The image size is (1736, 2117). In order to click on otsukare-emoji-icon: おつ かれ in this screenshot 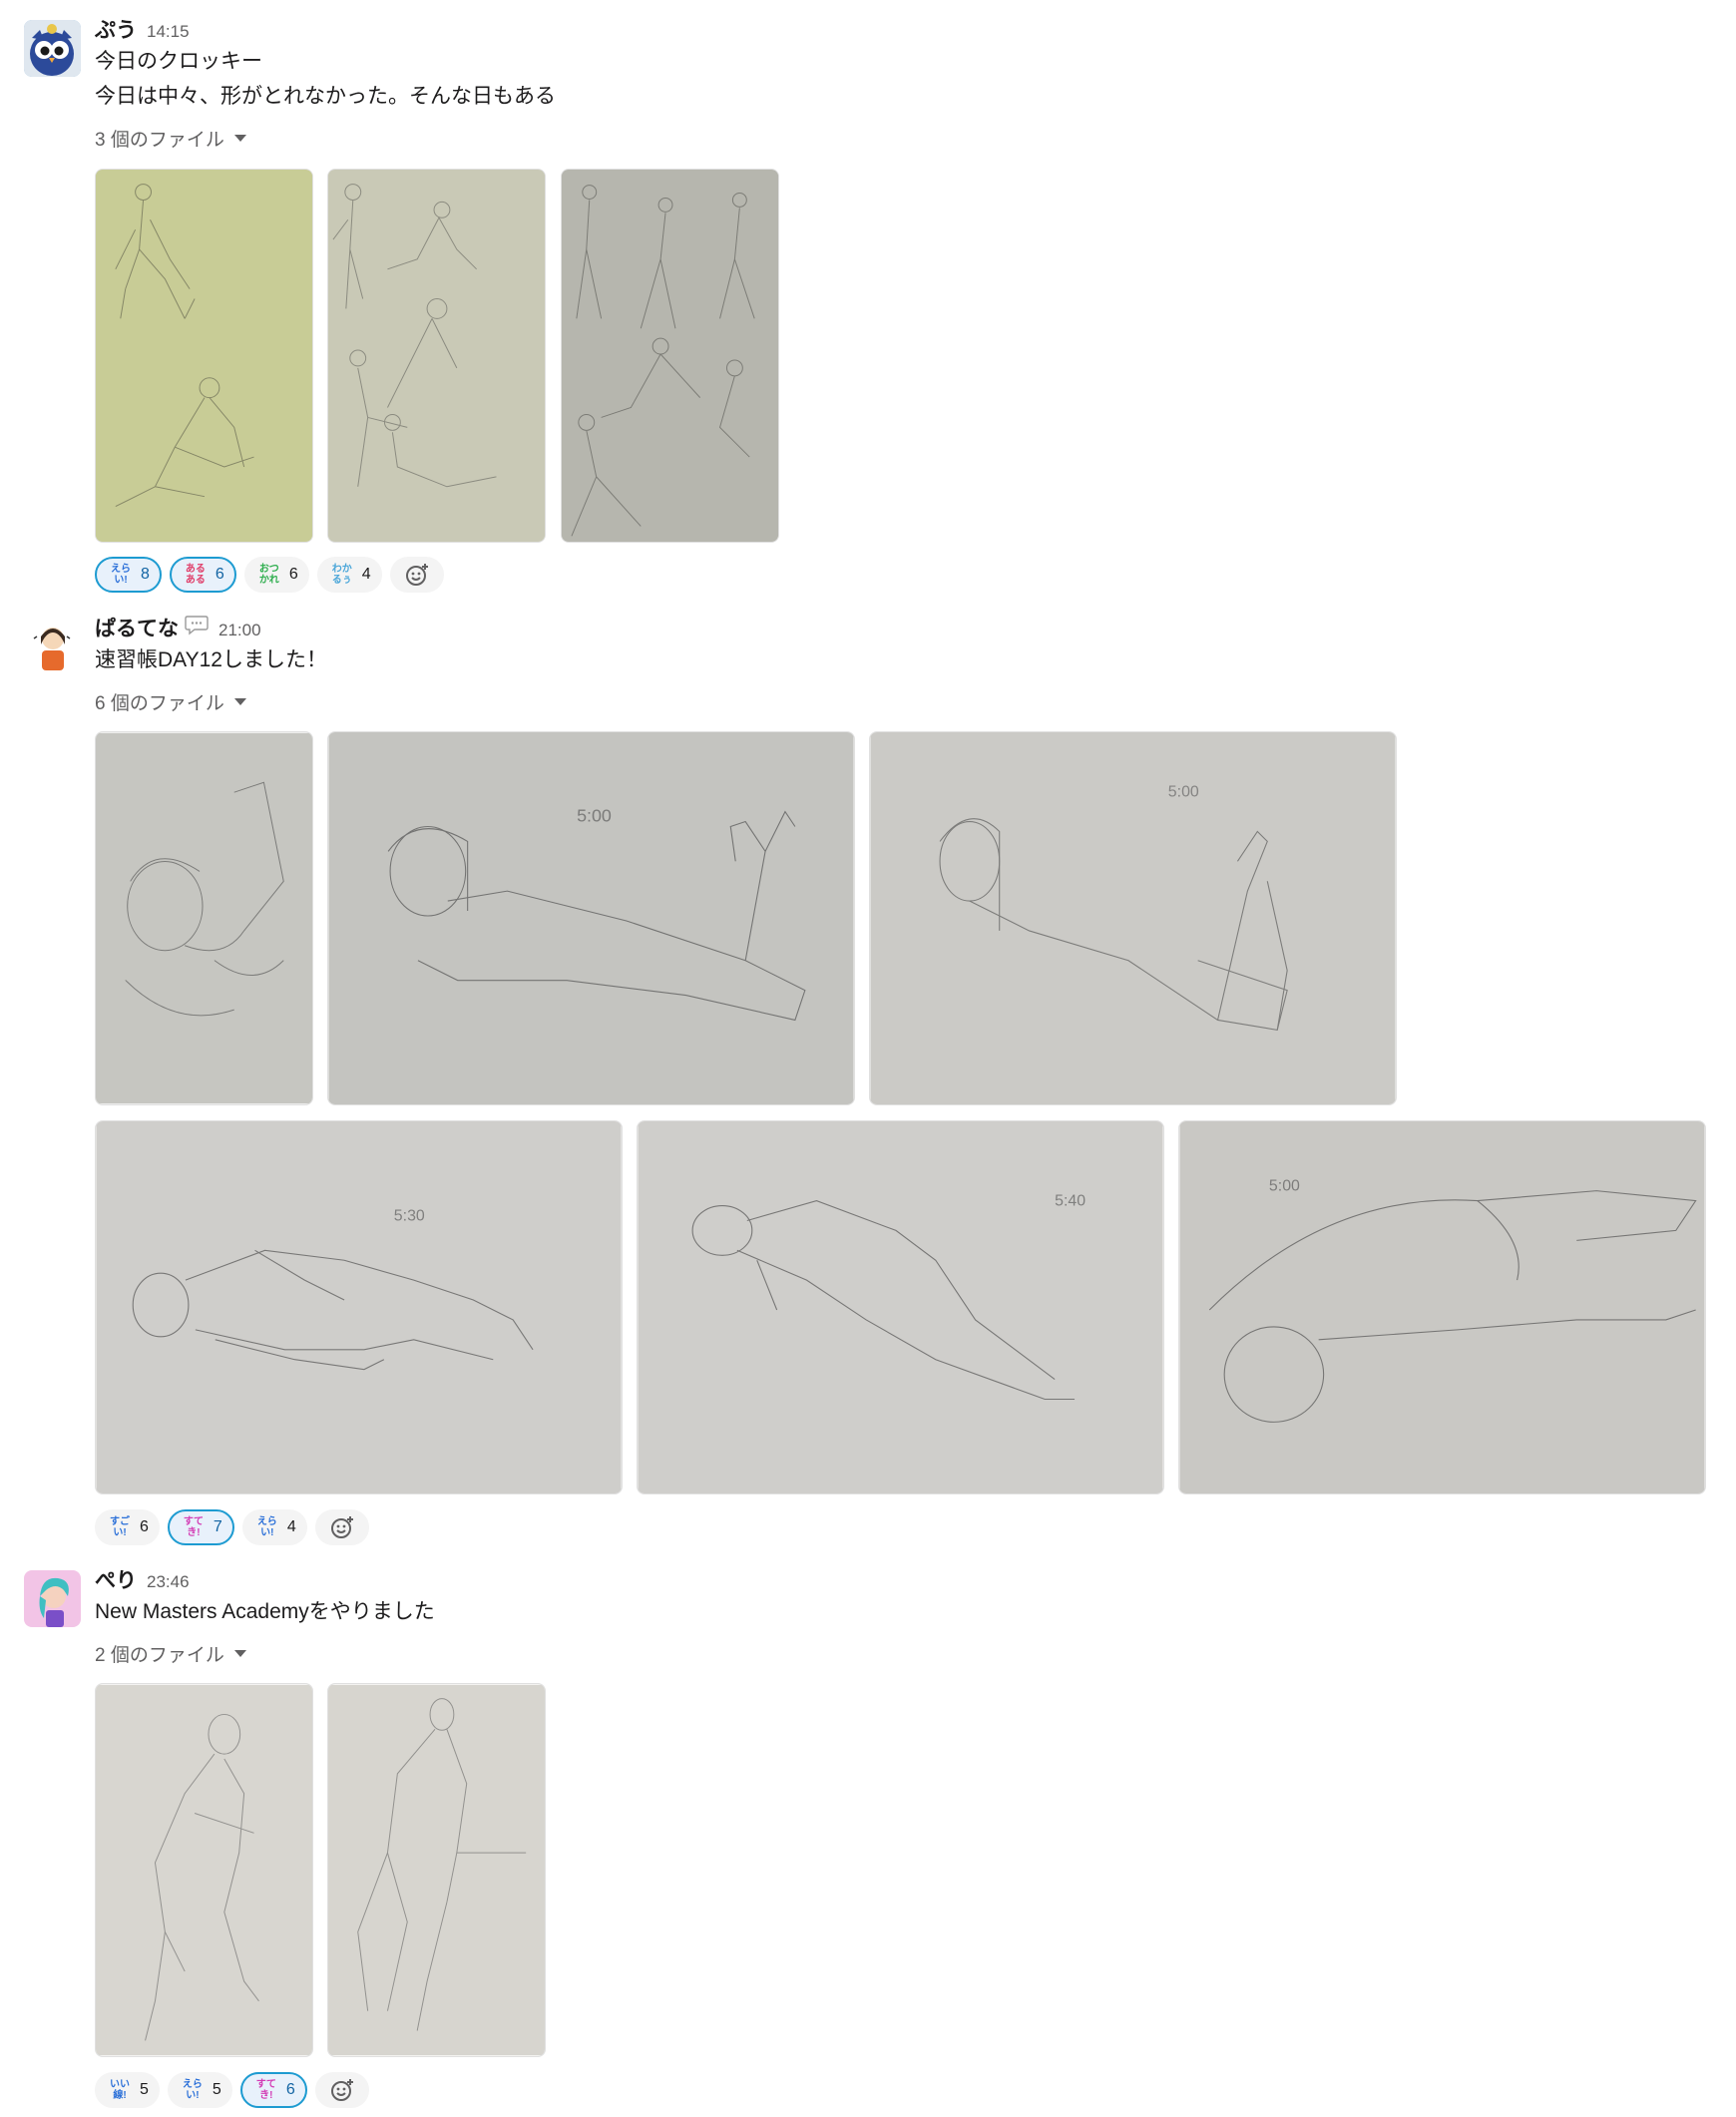, I will do `click(268, 575)`.